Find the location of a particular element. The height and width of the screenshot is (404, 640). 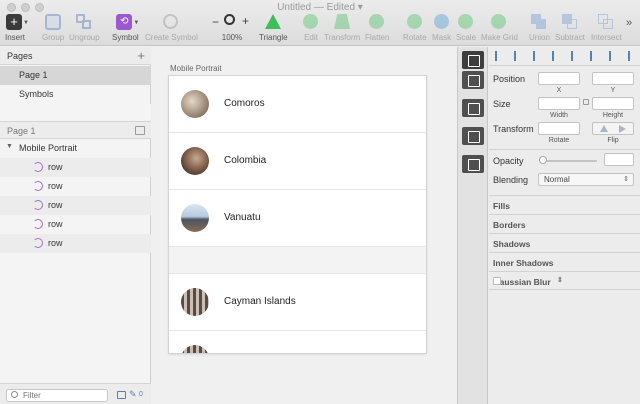

tab-inspector-icon is located at coordinates (473, 108).